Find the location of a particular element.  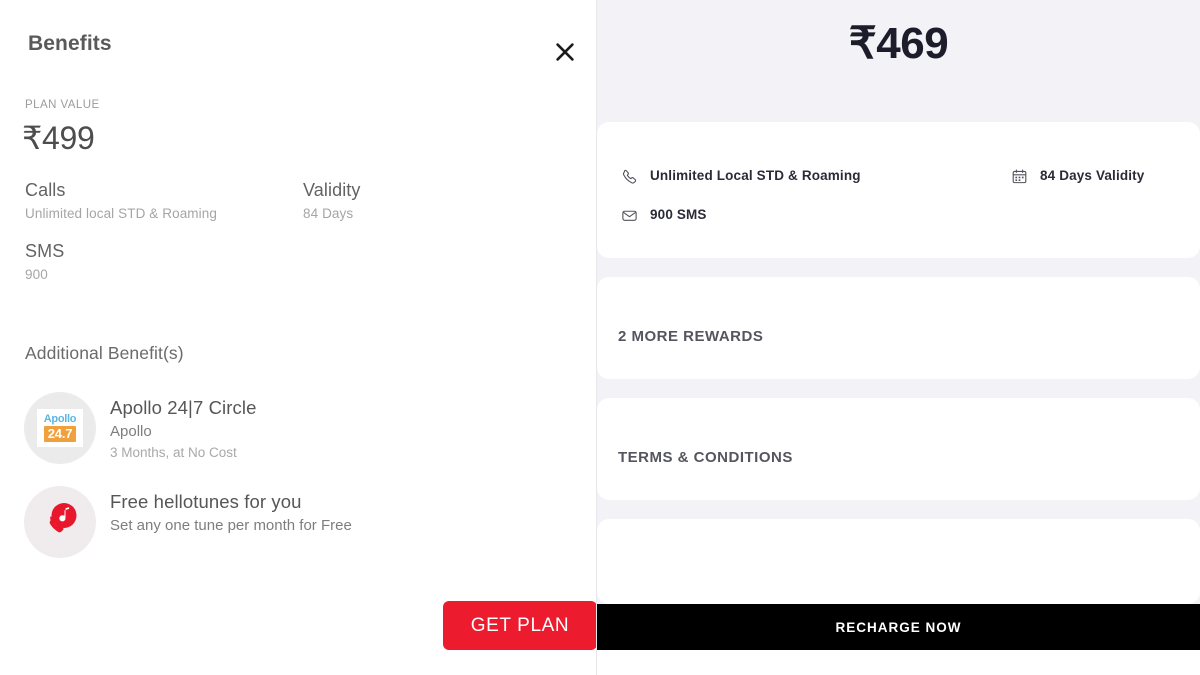

hellotunes-music-phone-icon is located at coordinates (60, 522).